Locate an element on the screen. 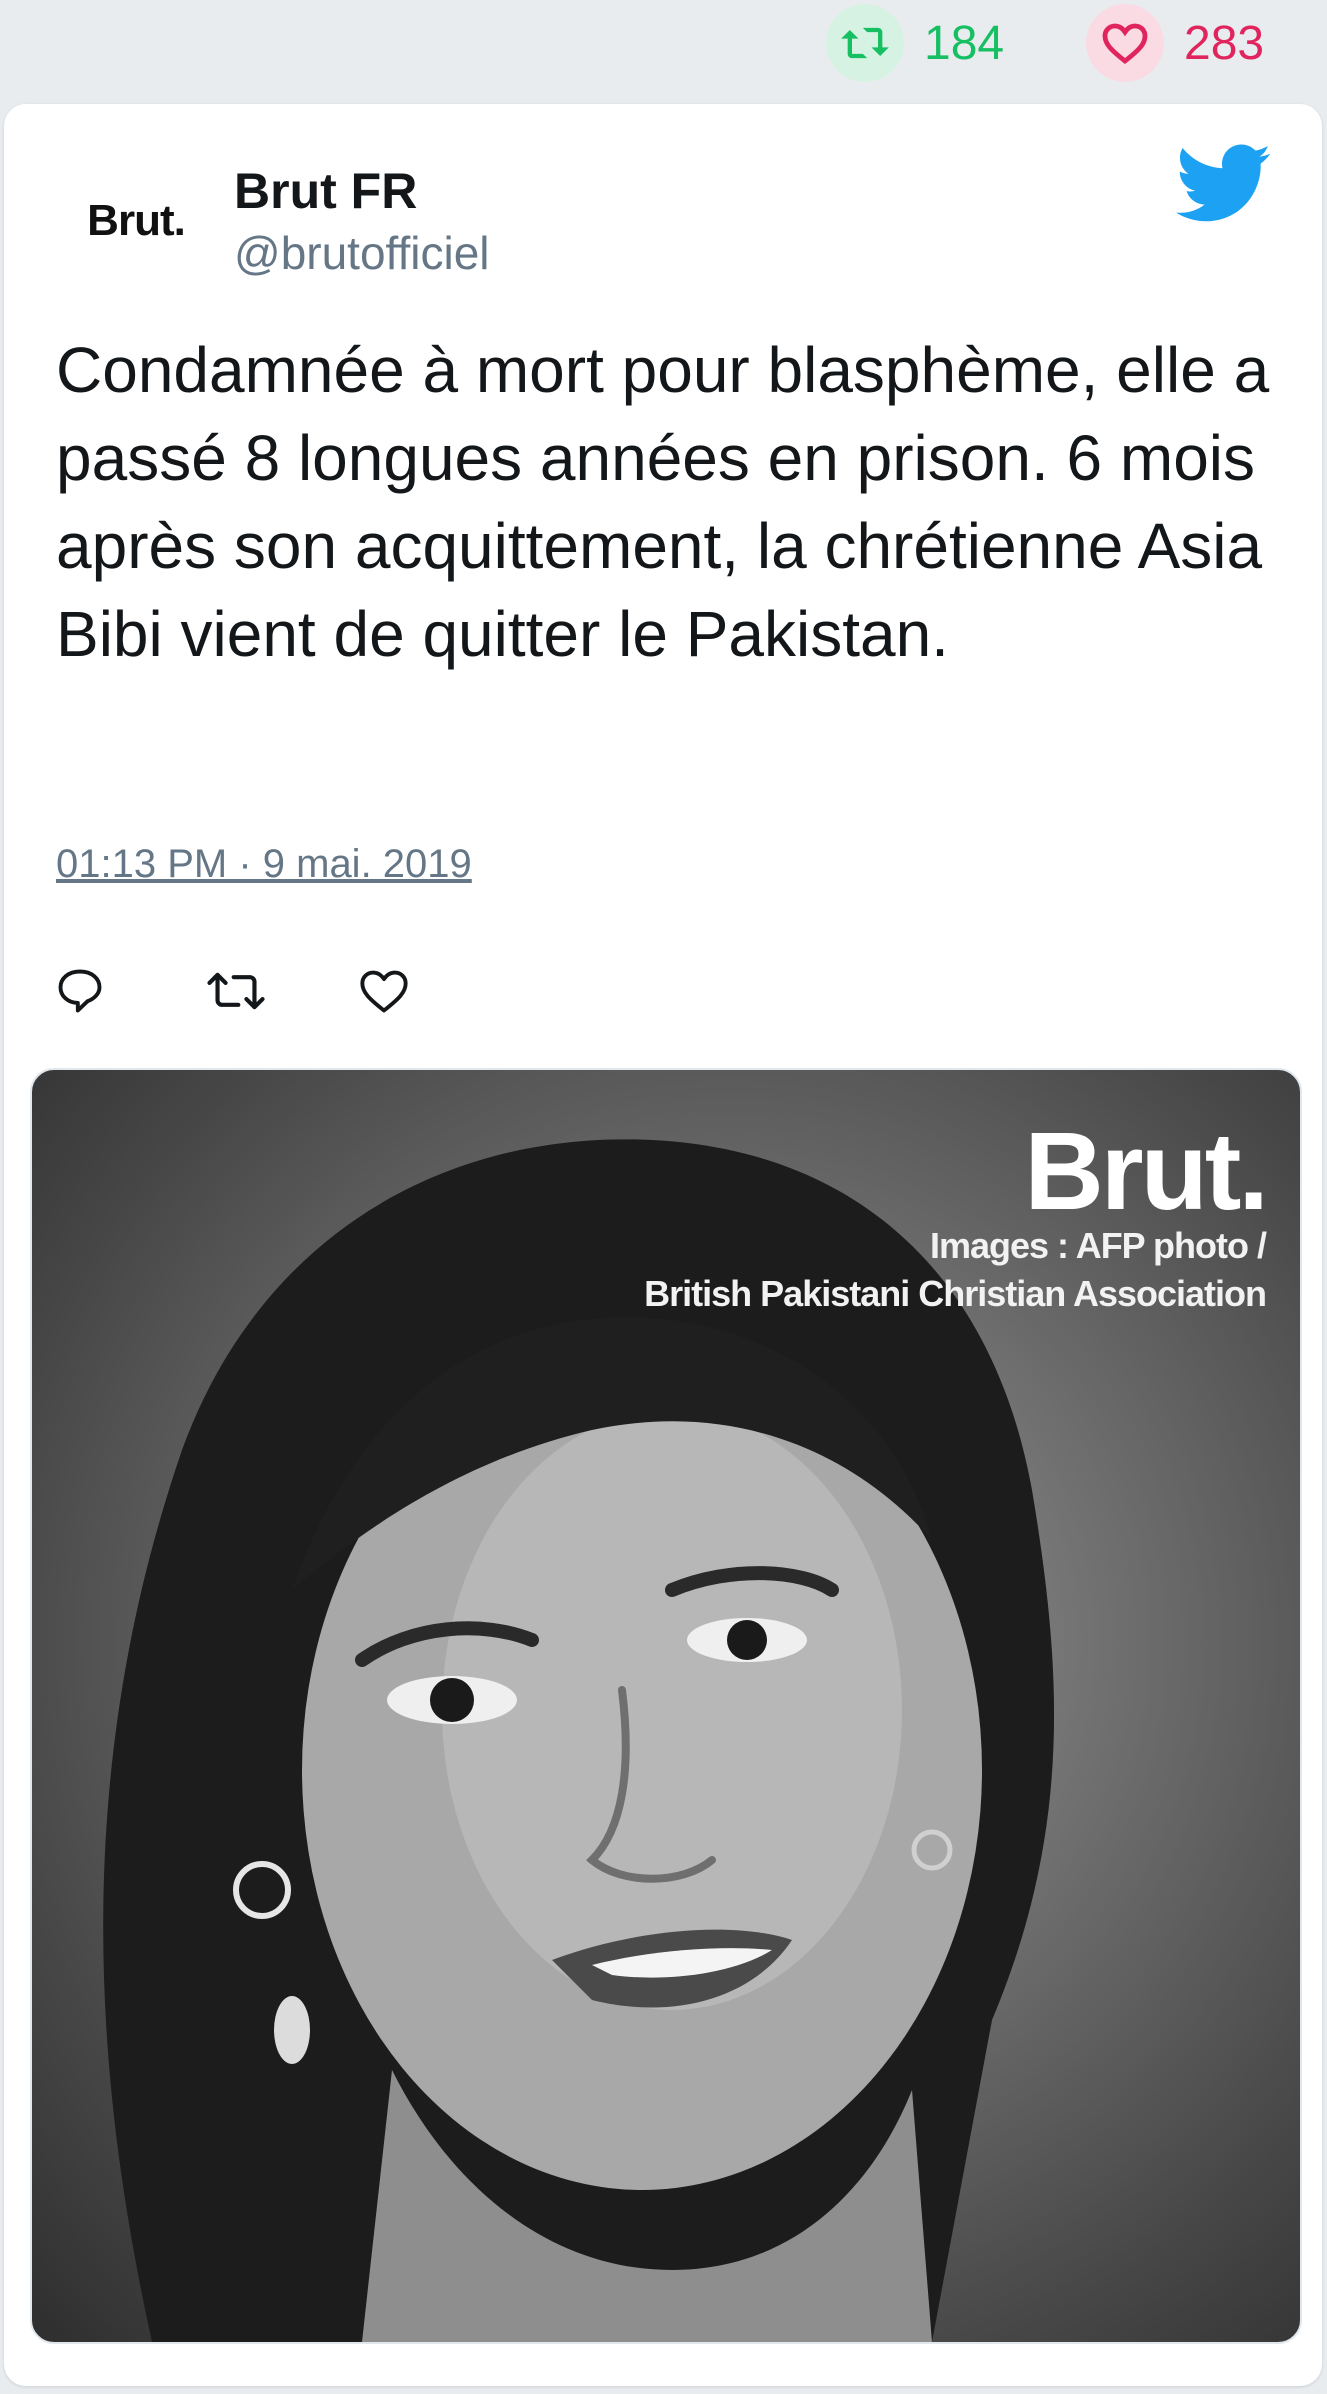 Image resolution: width=1327 pixels, height=2394 pixels. retweet-button is located at coordinates (261, 993).